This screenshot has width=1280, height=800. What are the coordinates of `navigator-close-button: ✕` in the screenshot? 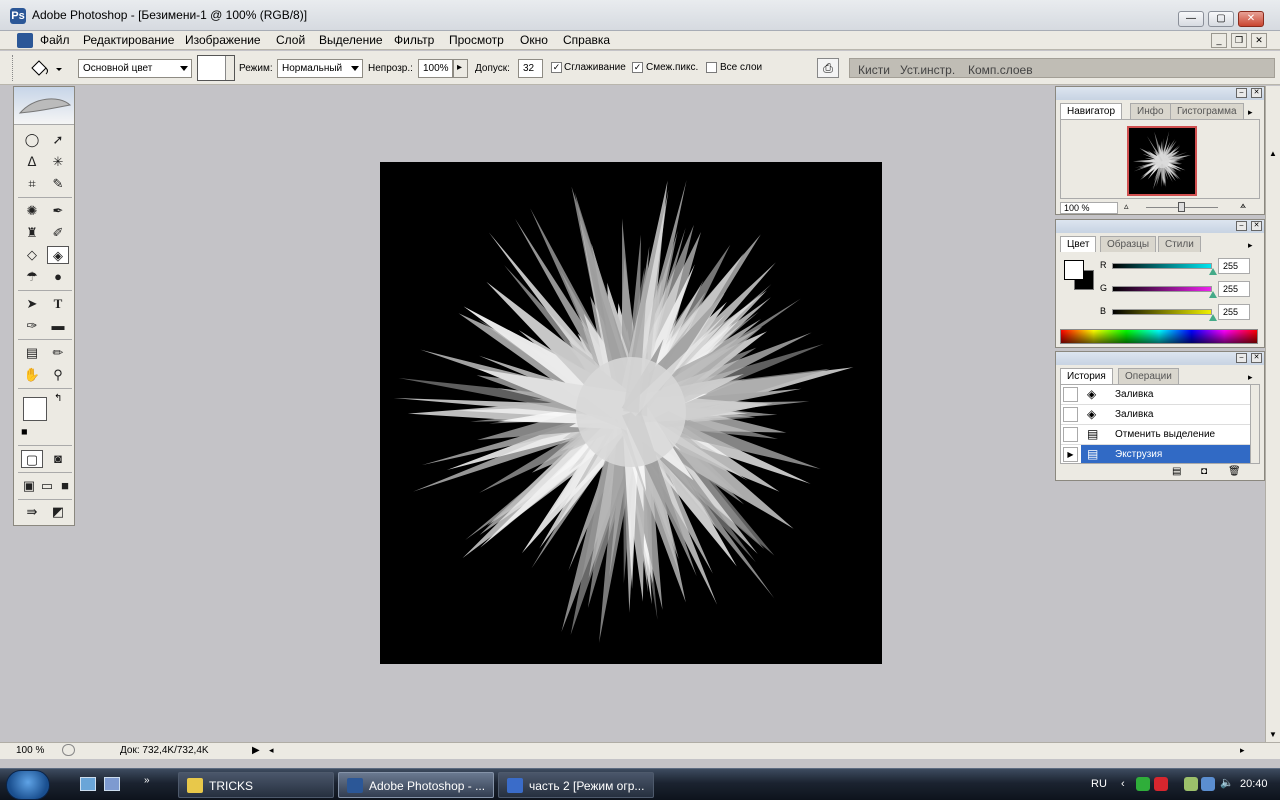 It's located at (1256, 93).